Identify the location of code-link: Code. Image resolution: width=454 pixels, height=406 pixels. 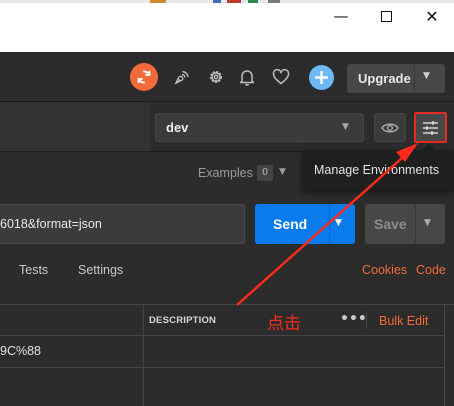
(431, 270).